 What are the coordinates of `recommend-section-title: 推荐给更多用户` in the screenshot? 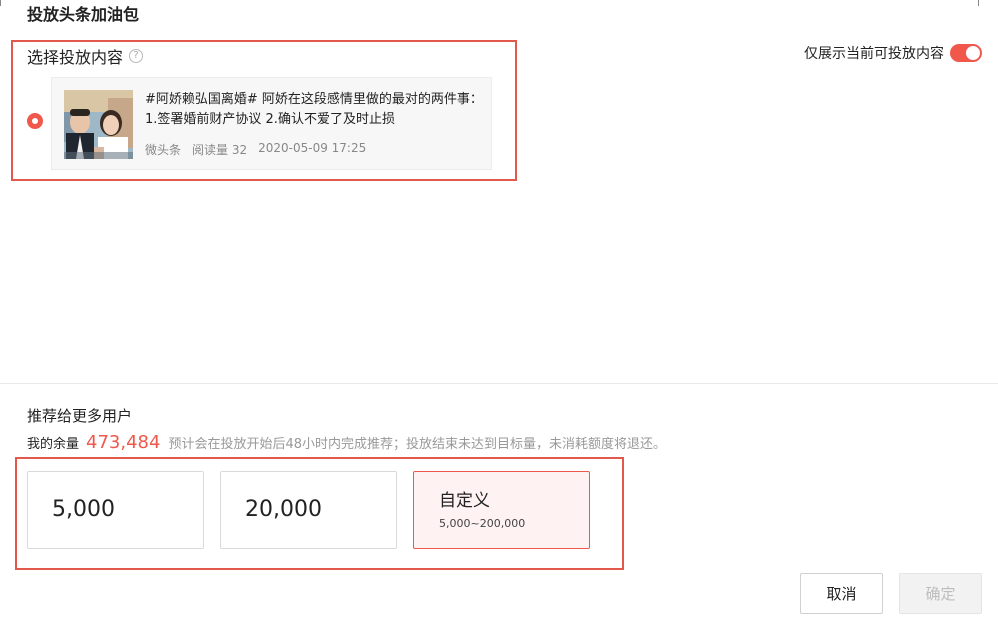 It's located at (80, 416).